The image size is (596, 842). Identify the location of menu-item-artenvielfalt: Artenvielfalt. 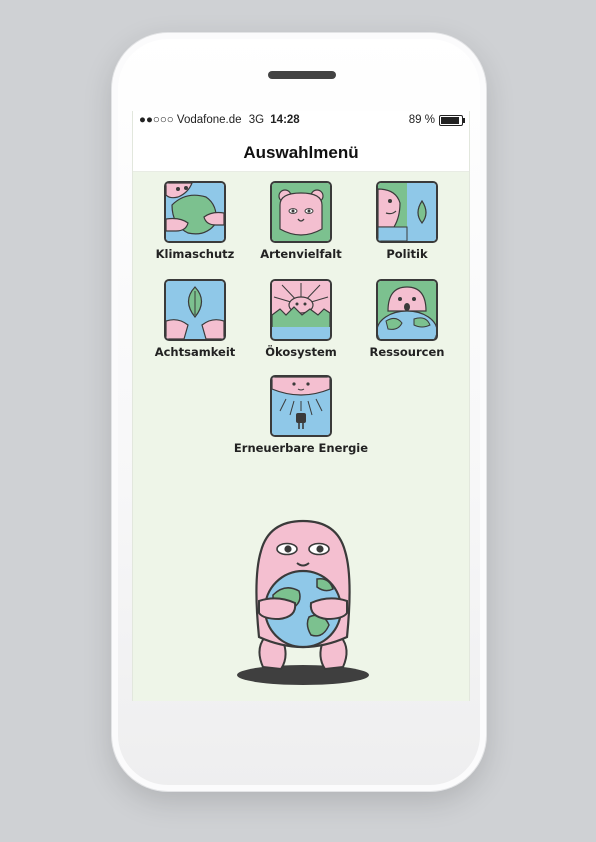
(301, 221).